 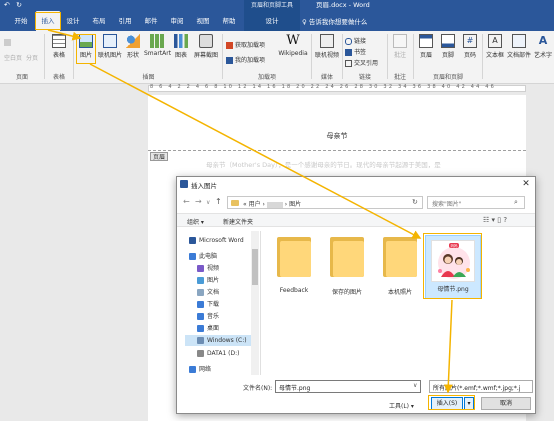 What do you see at coordinates (229, 45) in the screenshot?
I see `store-icon` at bounding box center [229, 45].